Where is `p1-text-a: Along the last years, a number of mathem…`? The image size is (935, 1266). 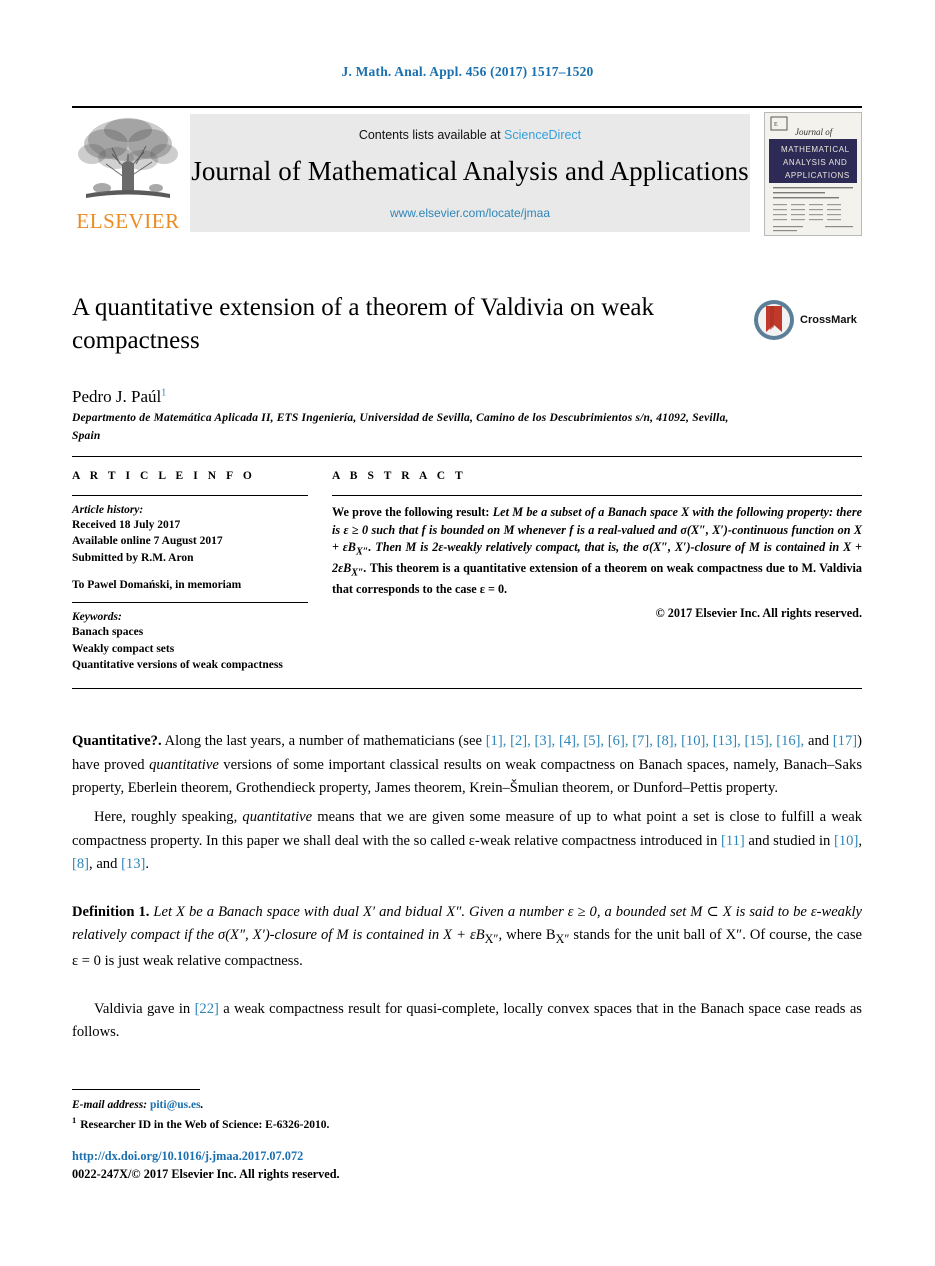 p1-text-a: Along the last years, a number of mathem… is located at coordinates (323, 741).